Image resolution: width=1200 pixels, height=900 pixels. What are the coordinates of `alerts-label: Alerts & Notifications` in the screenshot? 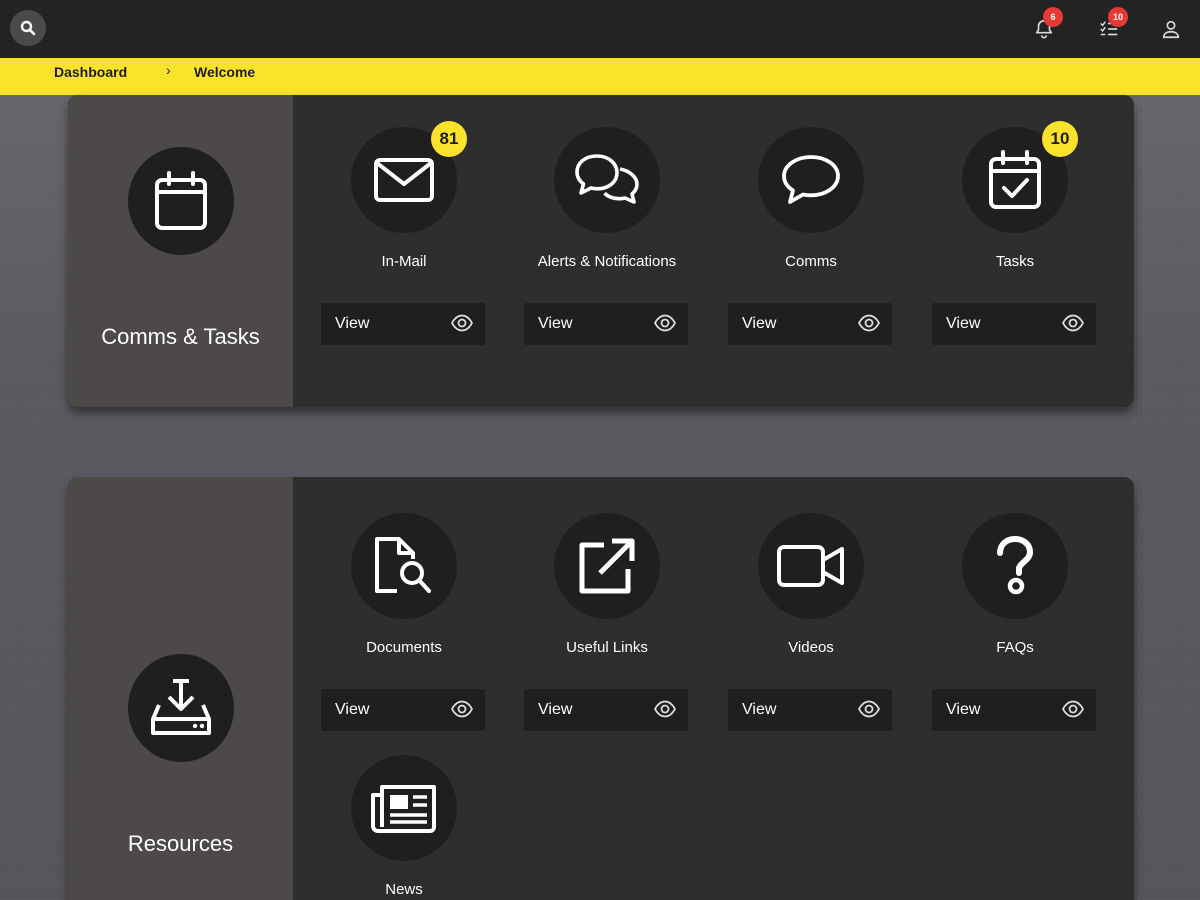 It's located at (607, 261).